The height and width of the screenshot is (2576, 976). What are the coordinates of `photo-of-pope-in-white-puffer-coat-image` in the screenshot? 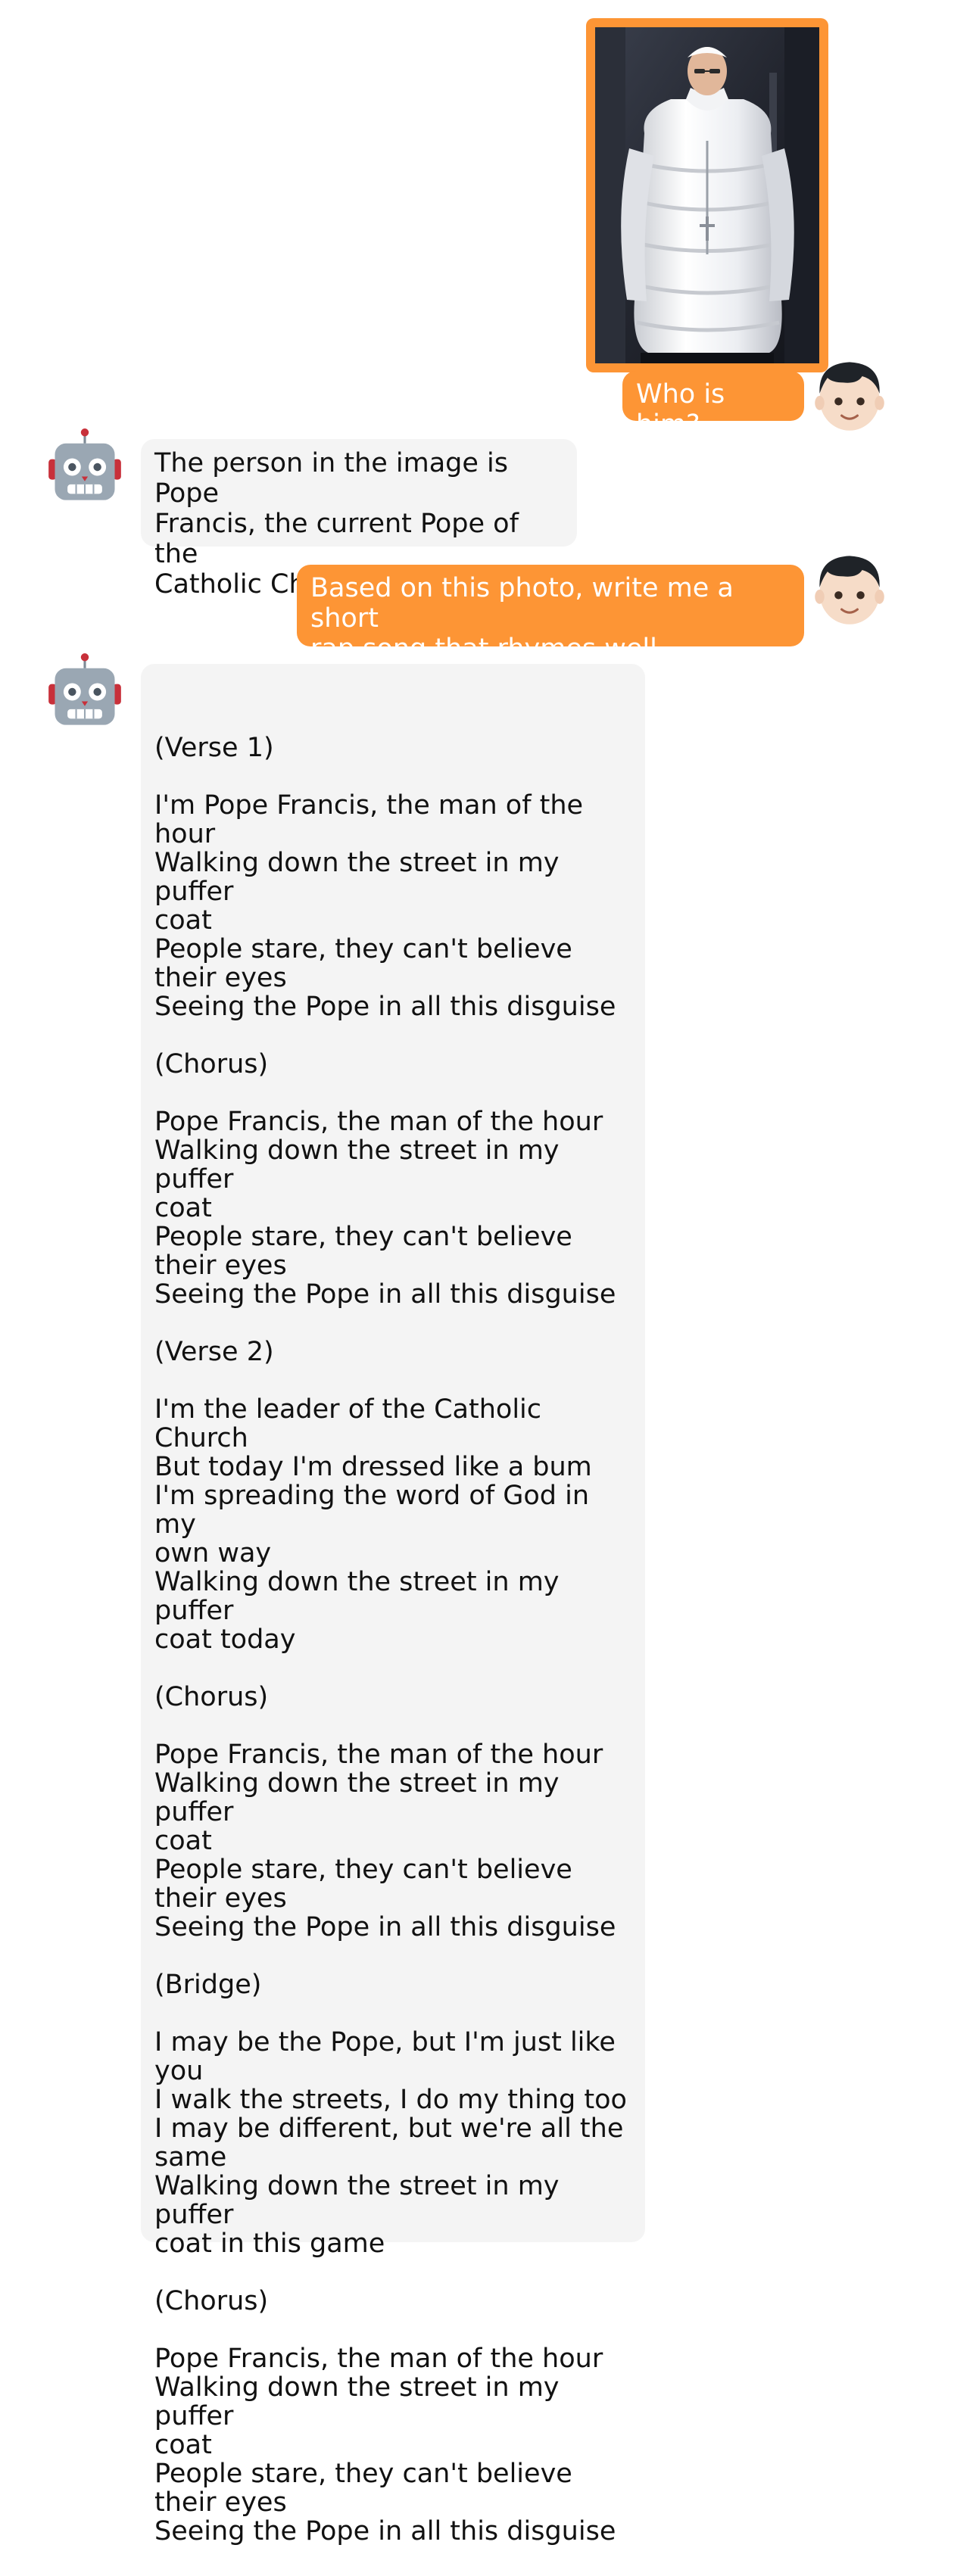 It's located at (707, 195).